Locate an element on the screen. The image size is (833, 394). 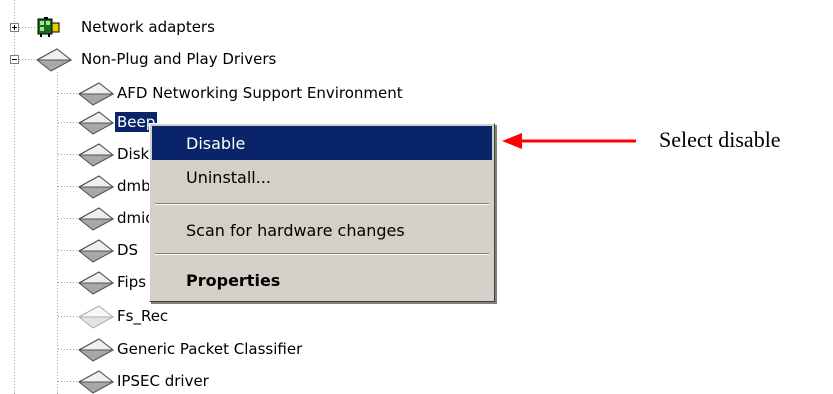
tree-item-label: AFD Networking Support Environment is located at coordinates (260, 93).